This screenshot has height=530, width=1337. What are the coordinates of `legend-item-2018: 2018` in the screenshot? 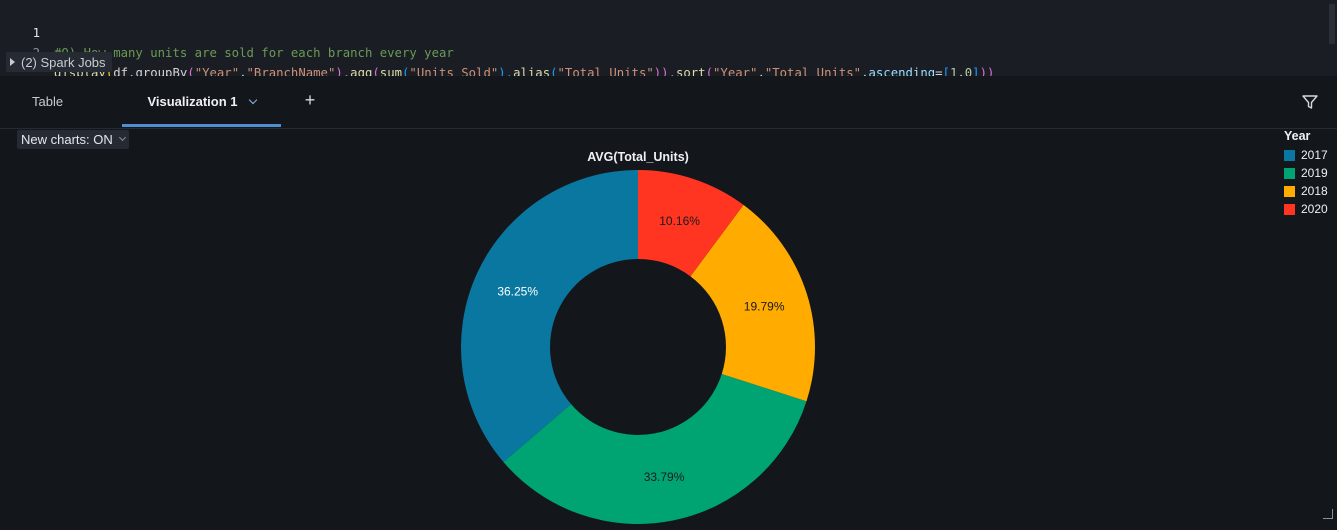 It's located at (1306, 191).